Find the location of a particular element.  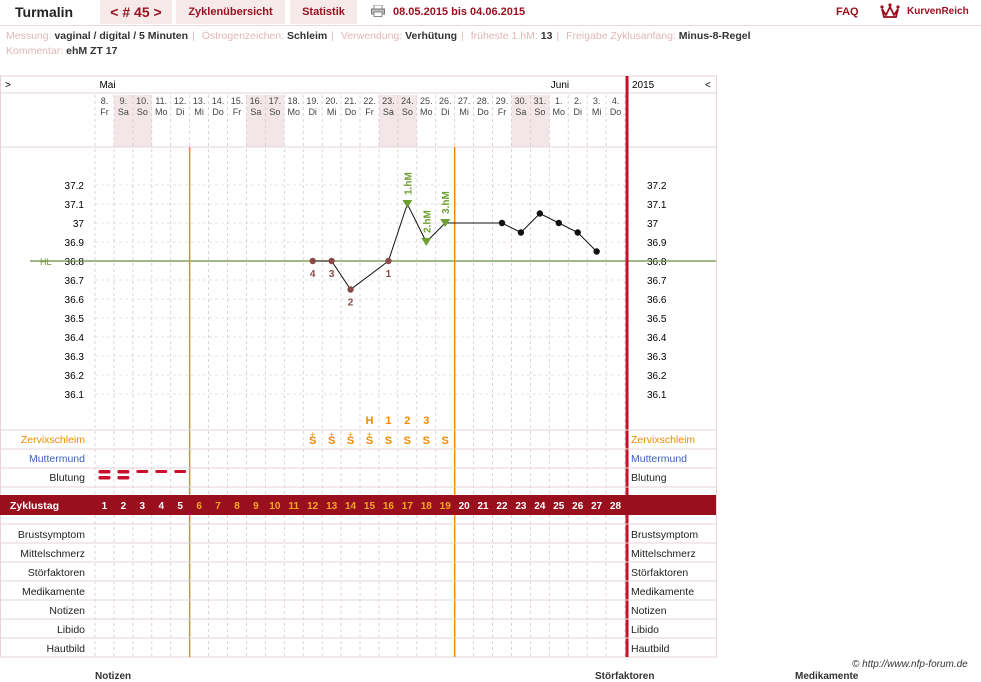

day-date-label: 28. is located at coordinates (483, 101).